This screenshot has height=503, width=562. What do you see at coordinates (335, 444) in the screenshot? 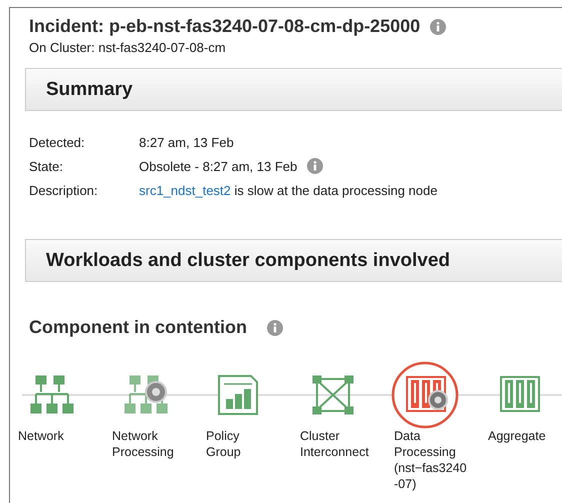
I see `component-label: Cluster Interconnect` at bounding box center [335, 444].